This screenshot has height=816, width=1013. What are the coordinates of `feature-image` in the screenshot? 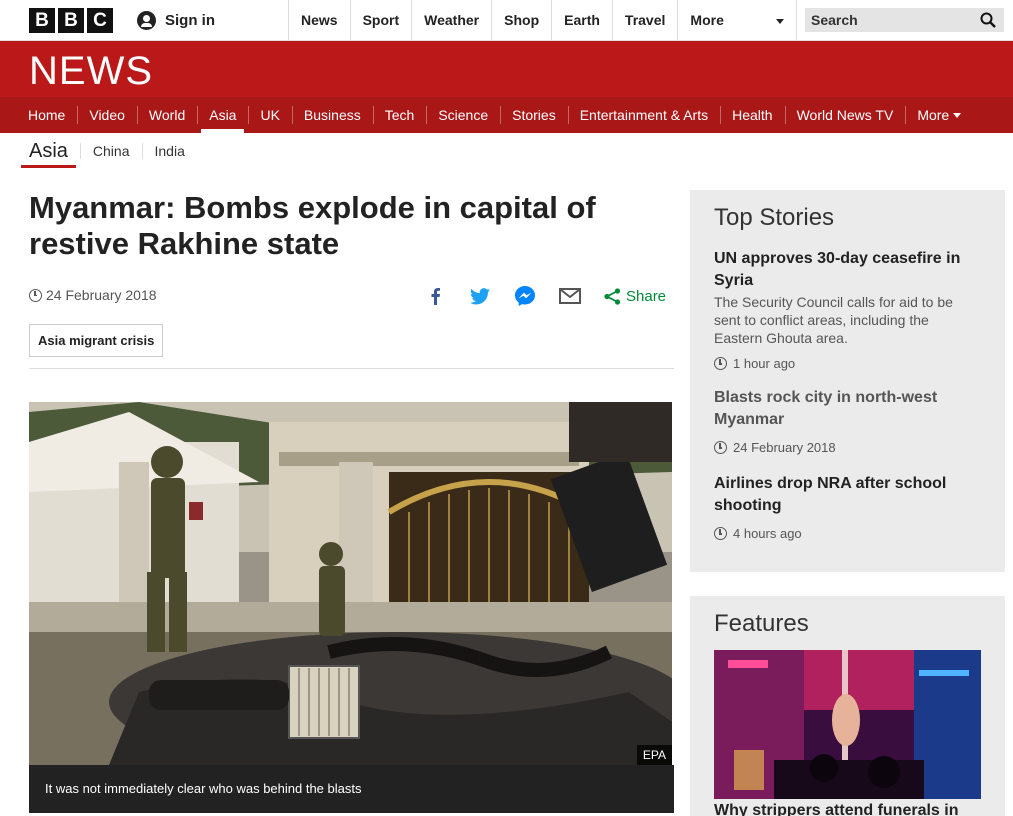 It's located at (847, 724).